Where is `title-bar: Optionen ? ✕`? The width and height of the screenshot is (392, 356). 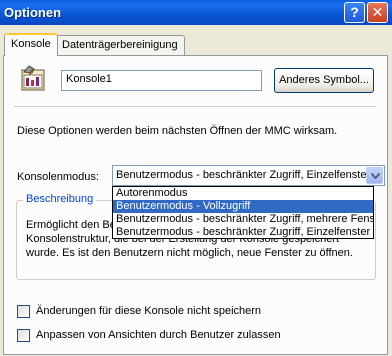
title-bar: Optionen ? ✕ is located at coordinates (196, 12).